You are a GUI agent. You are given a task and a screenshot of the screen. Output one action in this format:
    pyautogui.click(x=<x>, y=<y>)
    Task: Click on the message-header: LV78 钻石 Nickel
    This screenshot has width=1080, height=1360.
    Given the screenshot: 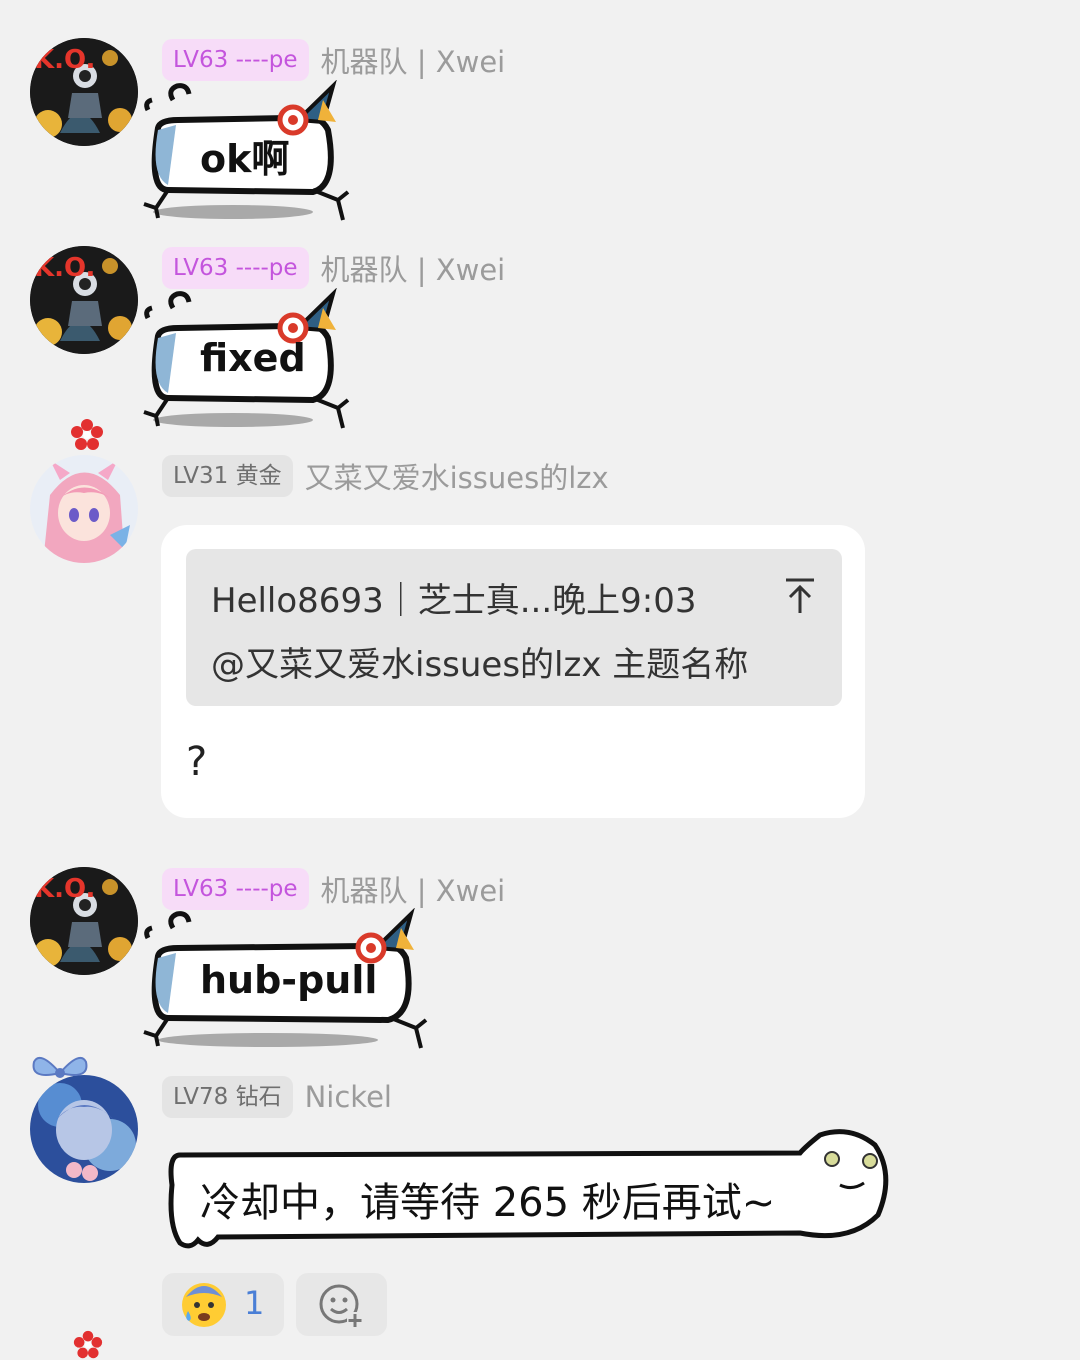 What is the action you would take?
    pyautogui.click(x=277, y=1097)
    